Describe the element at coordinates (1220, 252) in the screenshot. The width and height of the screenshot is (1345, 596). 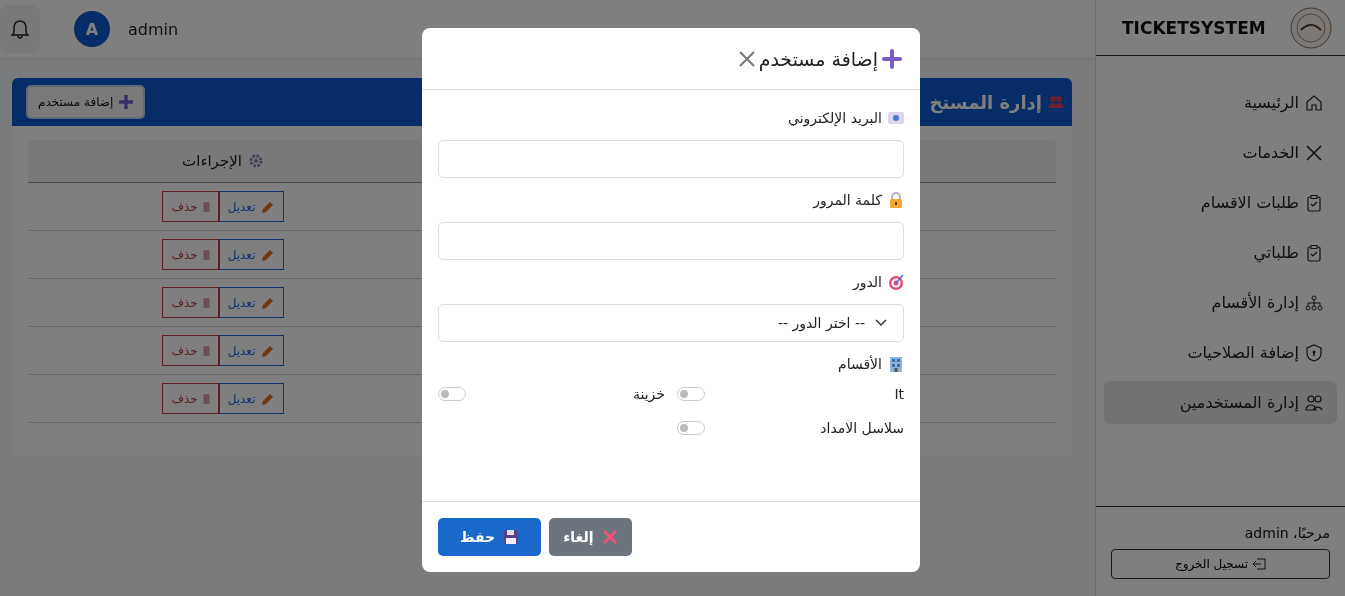
I see `nav-item: طلباتي` at that location.